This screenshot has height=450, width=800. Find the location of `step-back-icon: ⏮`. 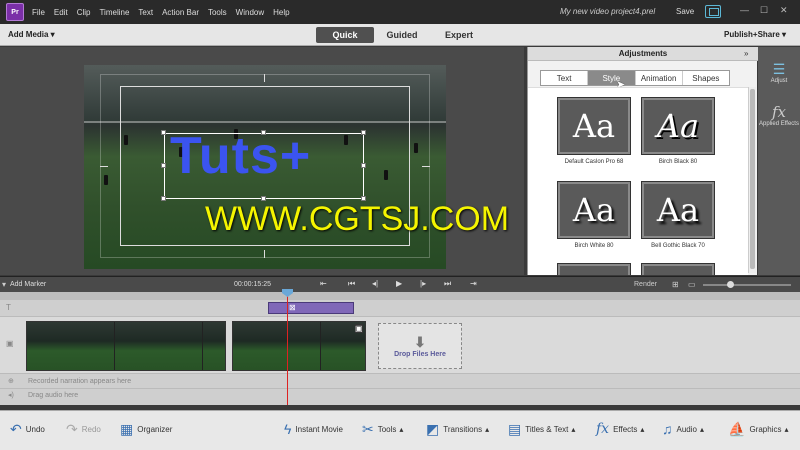

step-back-icon: ⏮ is located at coordinates (351, 284).